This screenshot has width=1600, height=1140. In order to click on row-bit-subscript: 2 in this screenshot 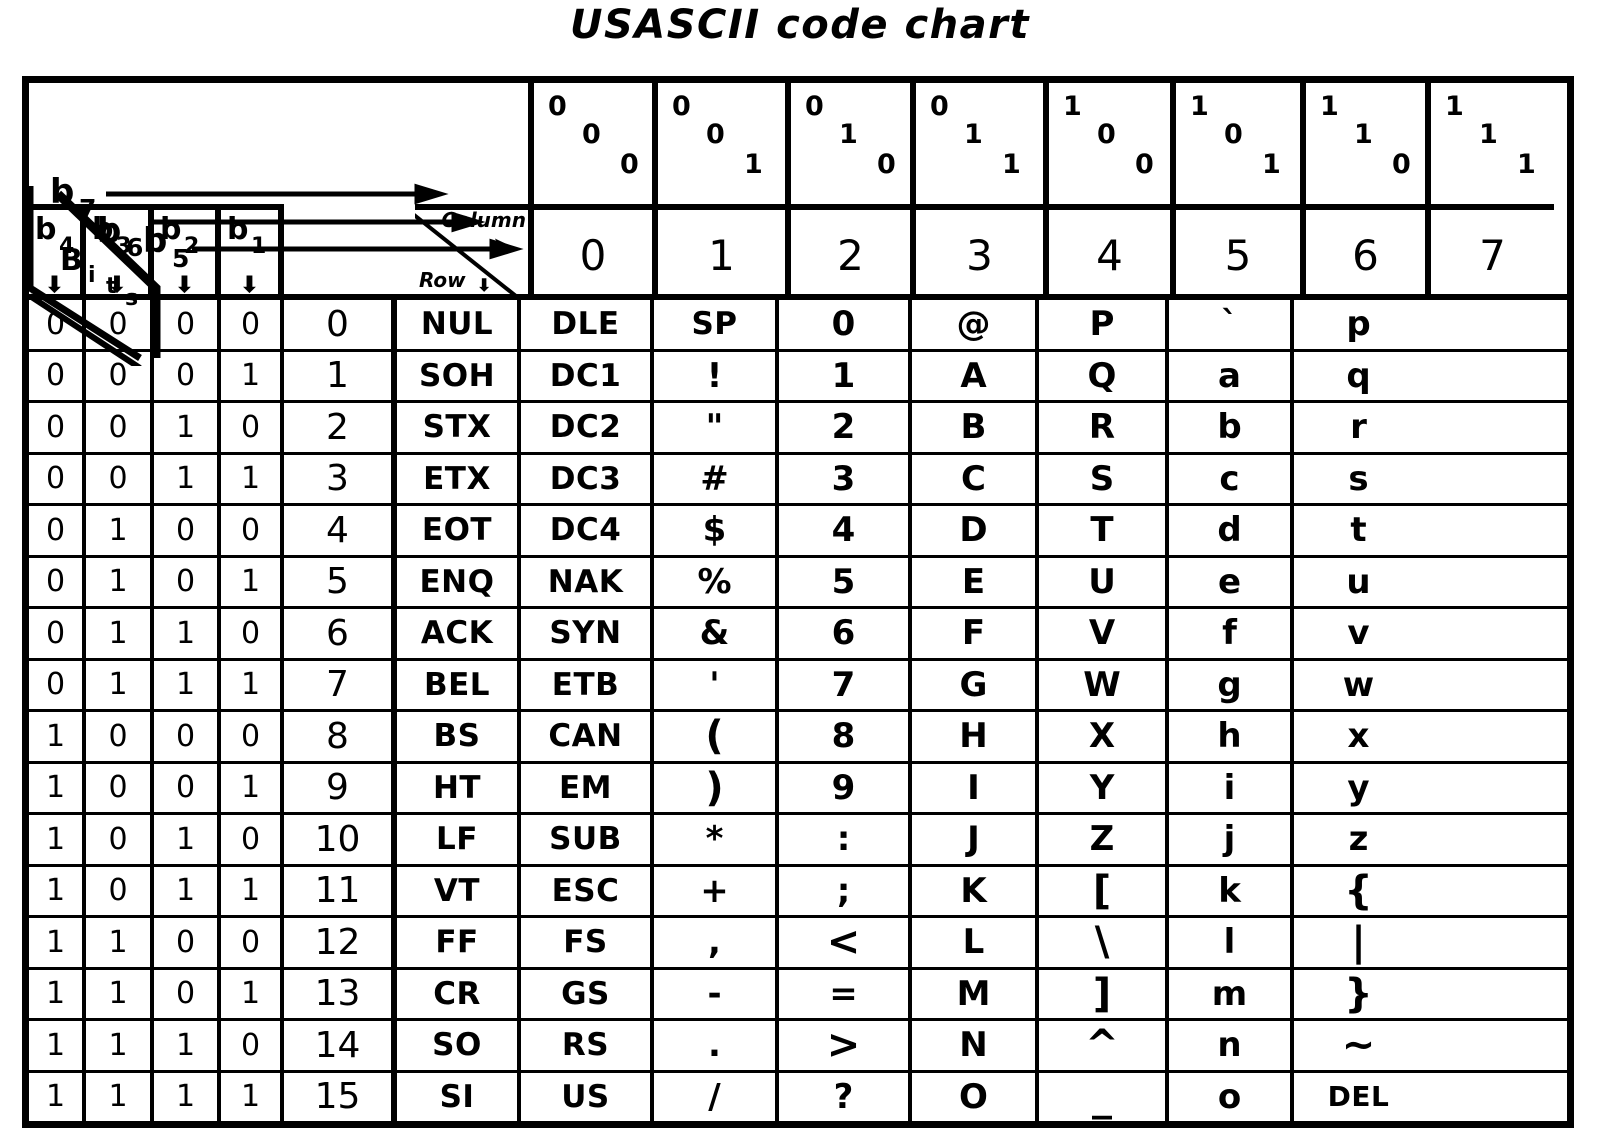, I will do `click(192, 246)`.